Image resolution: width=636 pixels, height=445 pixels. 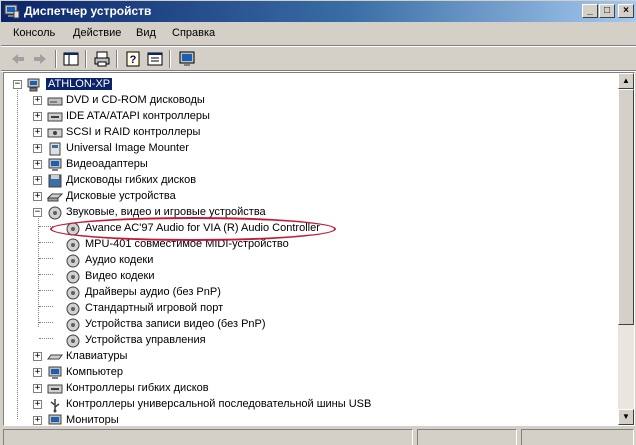 I want to click on tree-device-label: Устройства управления, so click(x=145, y=340).